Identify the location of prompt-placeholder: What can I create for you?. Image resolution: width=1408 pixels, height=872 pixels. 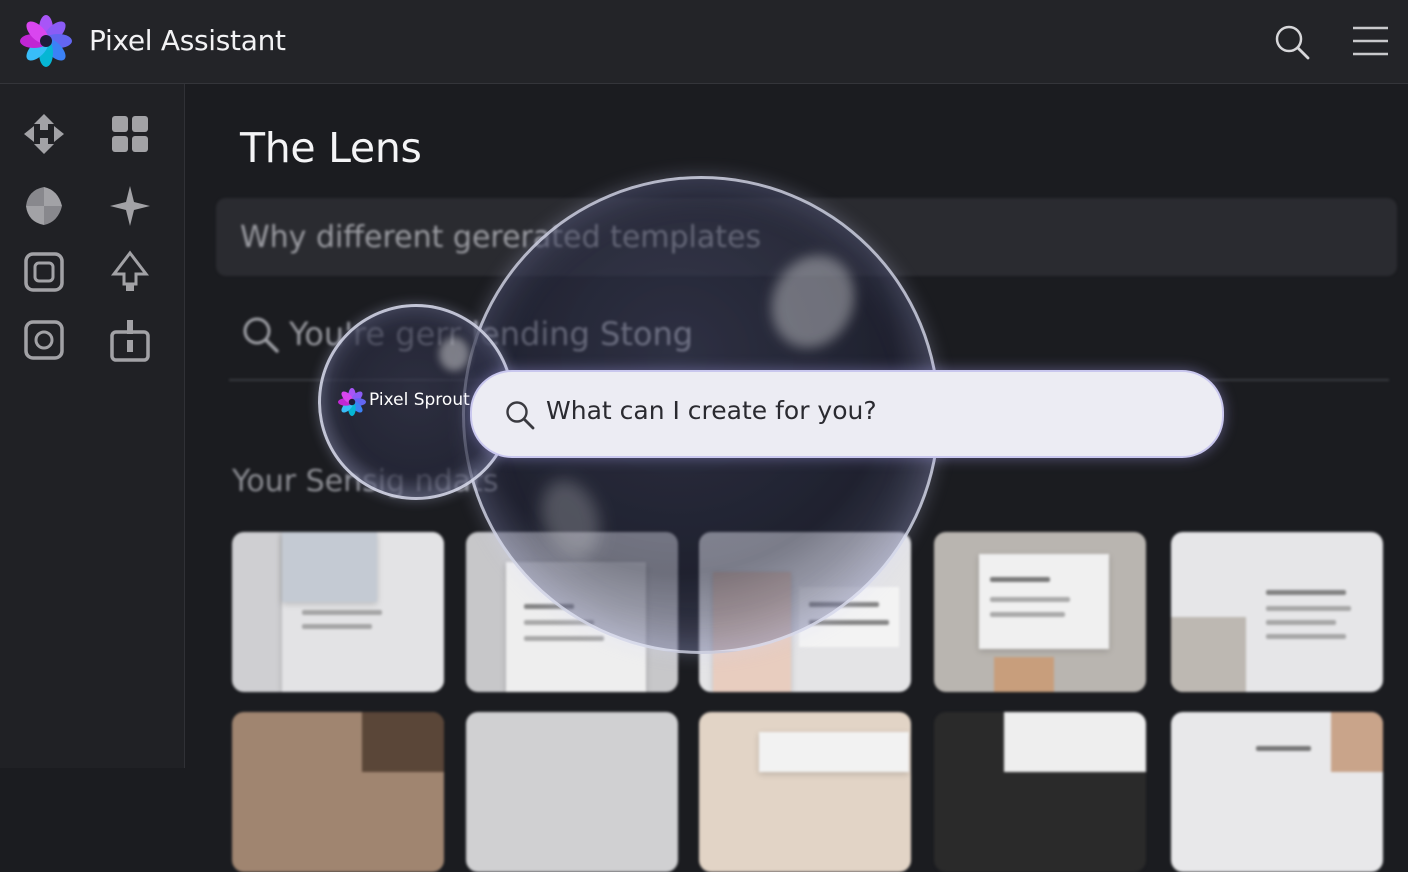
(711, 410).